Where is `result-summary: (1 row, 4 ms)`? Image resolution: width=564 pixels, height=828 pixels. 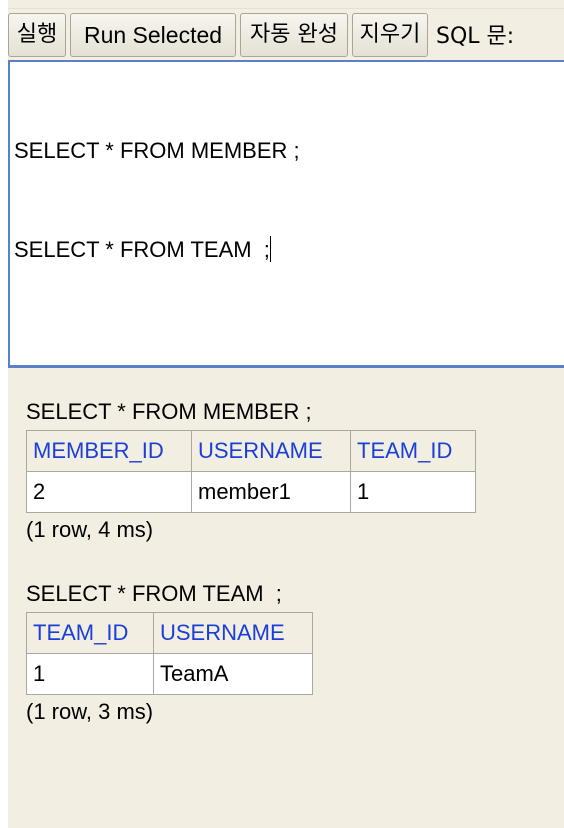
result-summary: (1 row, 4 ms) is located at coordinates (90, 529).